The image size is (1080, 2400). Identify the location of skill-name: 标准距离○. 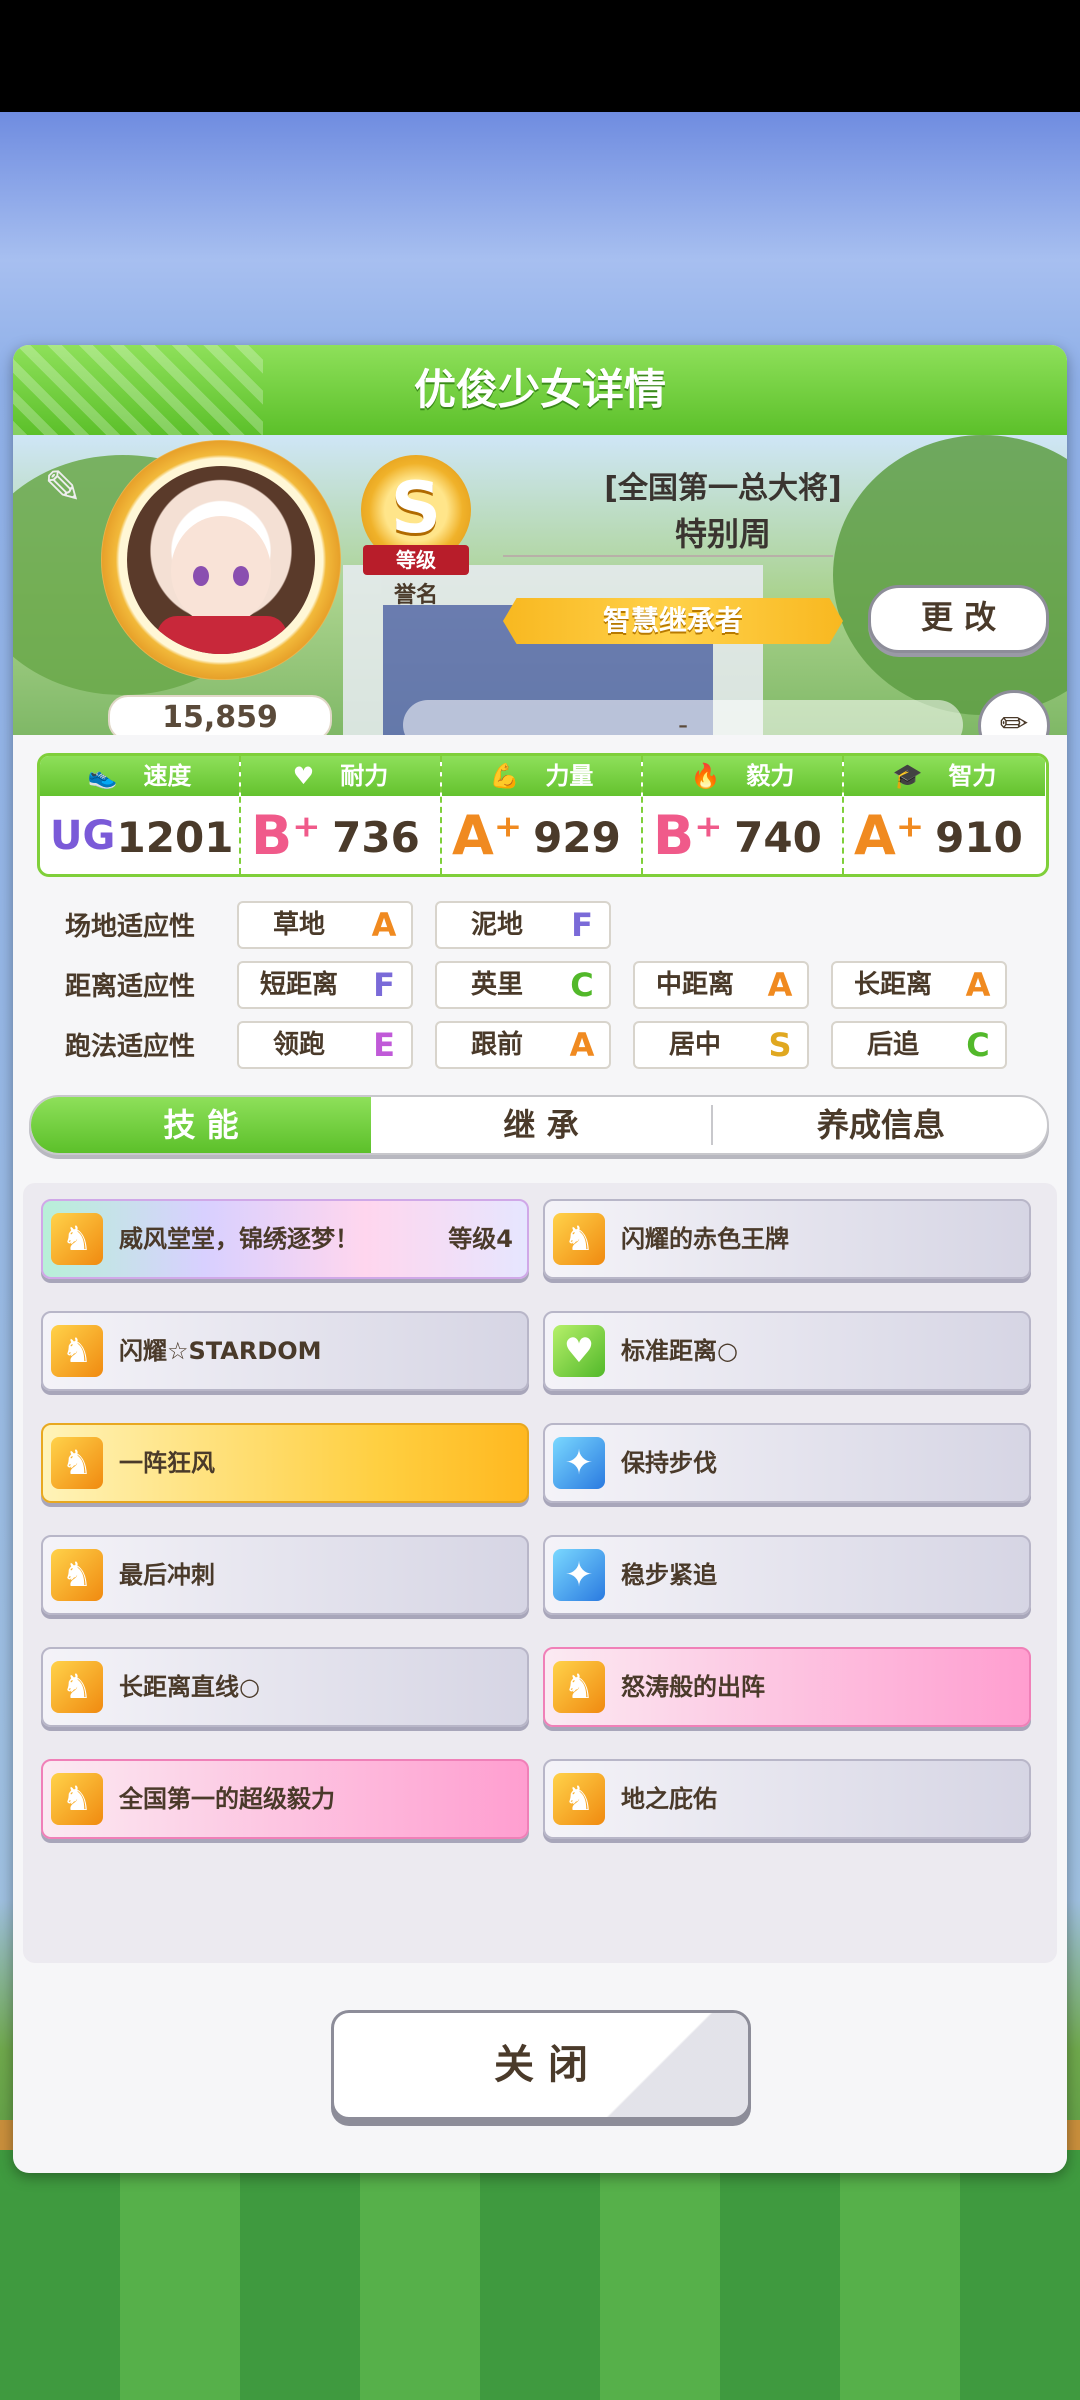
(679, 1351).